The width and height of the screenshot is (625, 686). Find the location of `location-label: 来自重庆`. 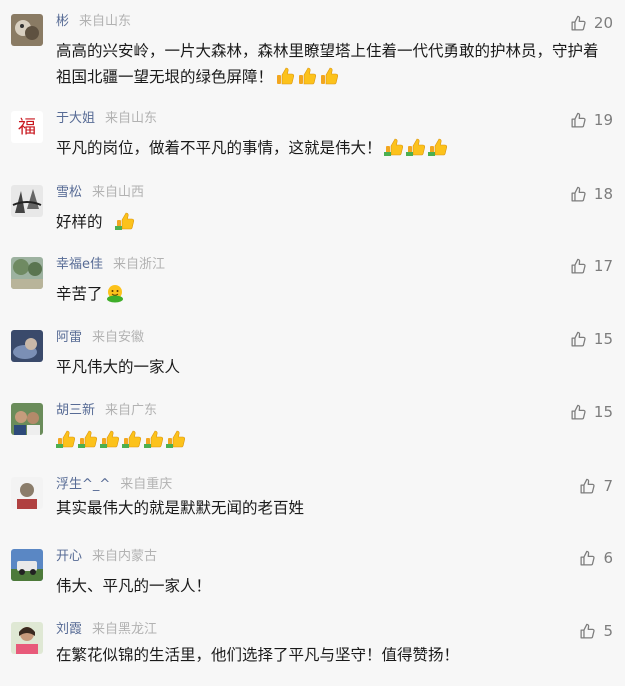

location-label: 来自重庆 is located at coordinates (146, 484).